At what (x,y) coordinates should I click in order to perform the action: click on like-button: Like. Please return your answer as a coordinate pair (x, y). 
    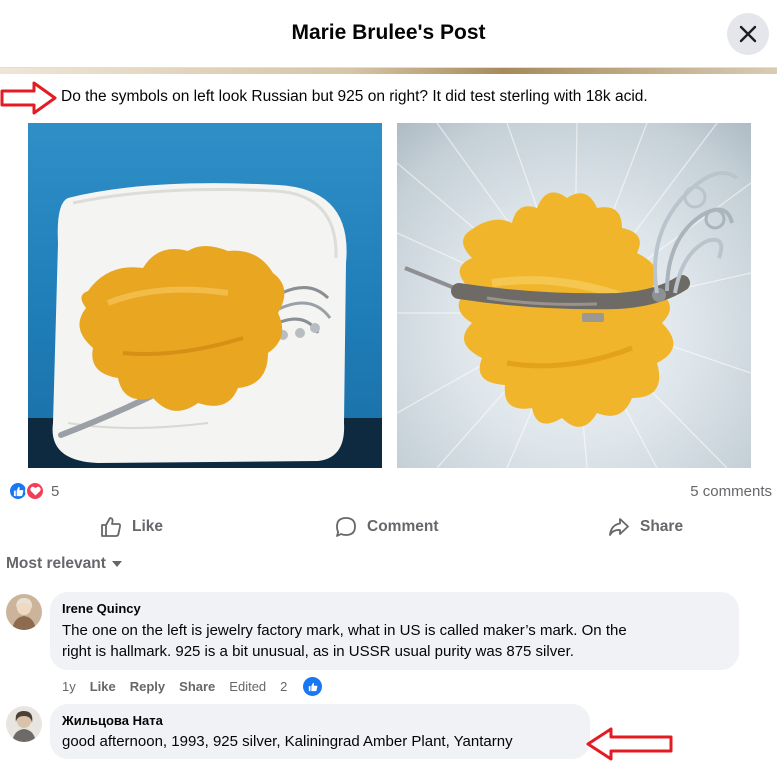
    Looking at the image, I should click on (131, 527).